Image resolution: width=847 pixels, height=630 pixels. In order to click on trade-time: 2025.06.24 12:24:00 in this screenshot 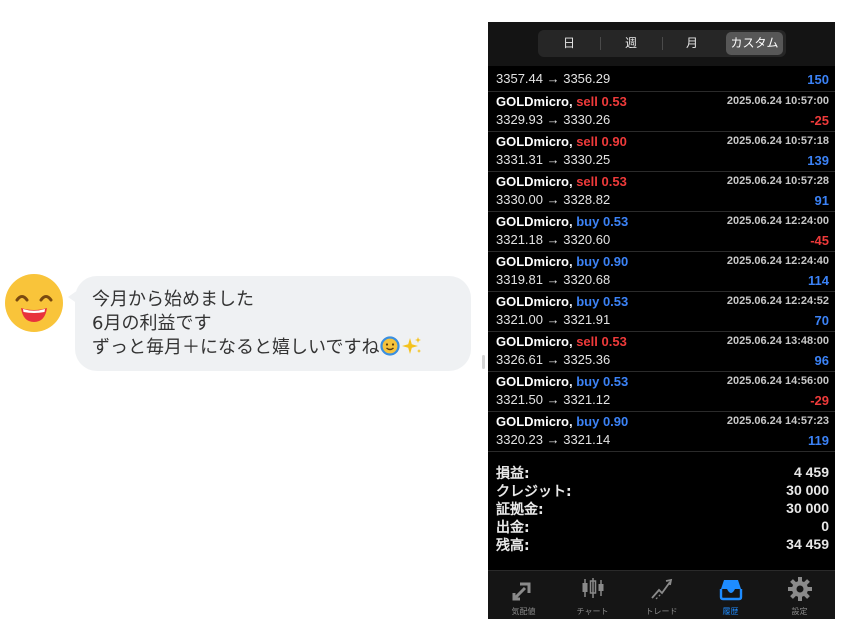, I will do `click(777, 221)`.